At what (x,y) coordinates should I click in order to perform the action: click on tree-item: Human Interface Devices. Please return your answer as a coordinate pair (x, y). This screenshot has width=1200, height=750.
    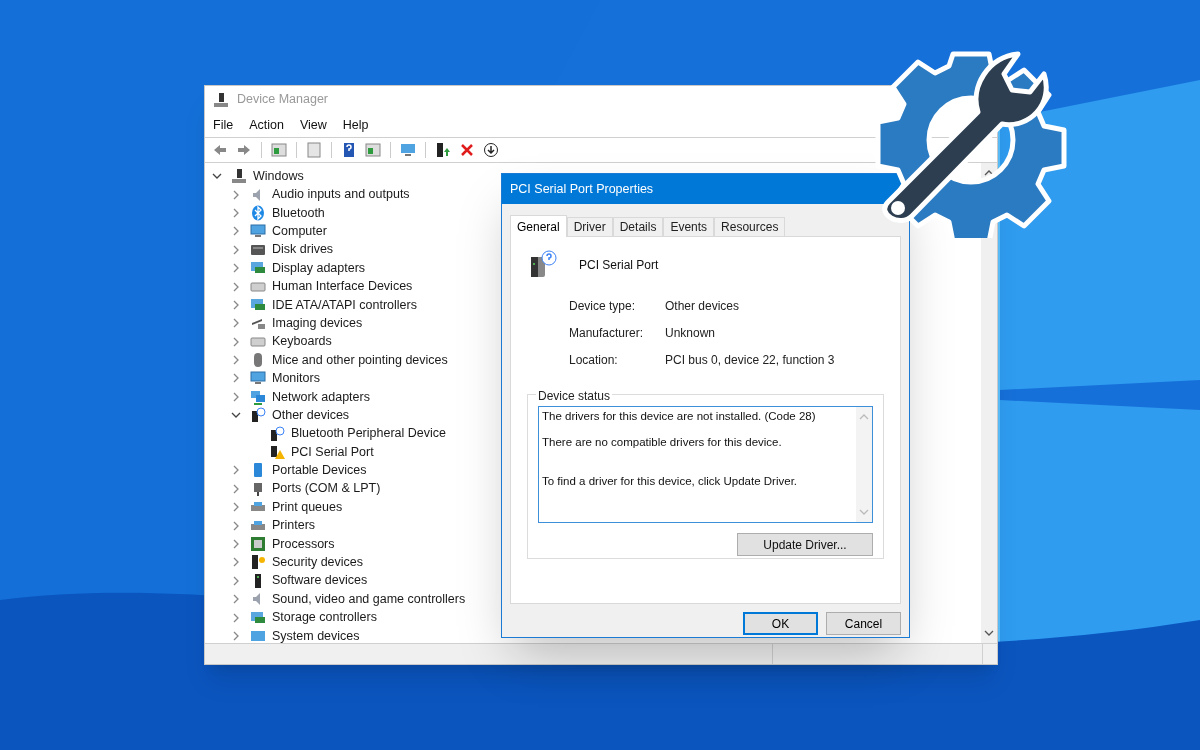
    Looking at the image, I should click on (342, 286).